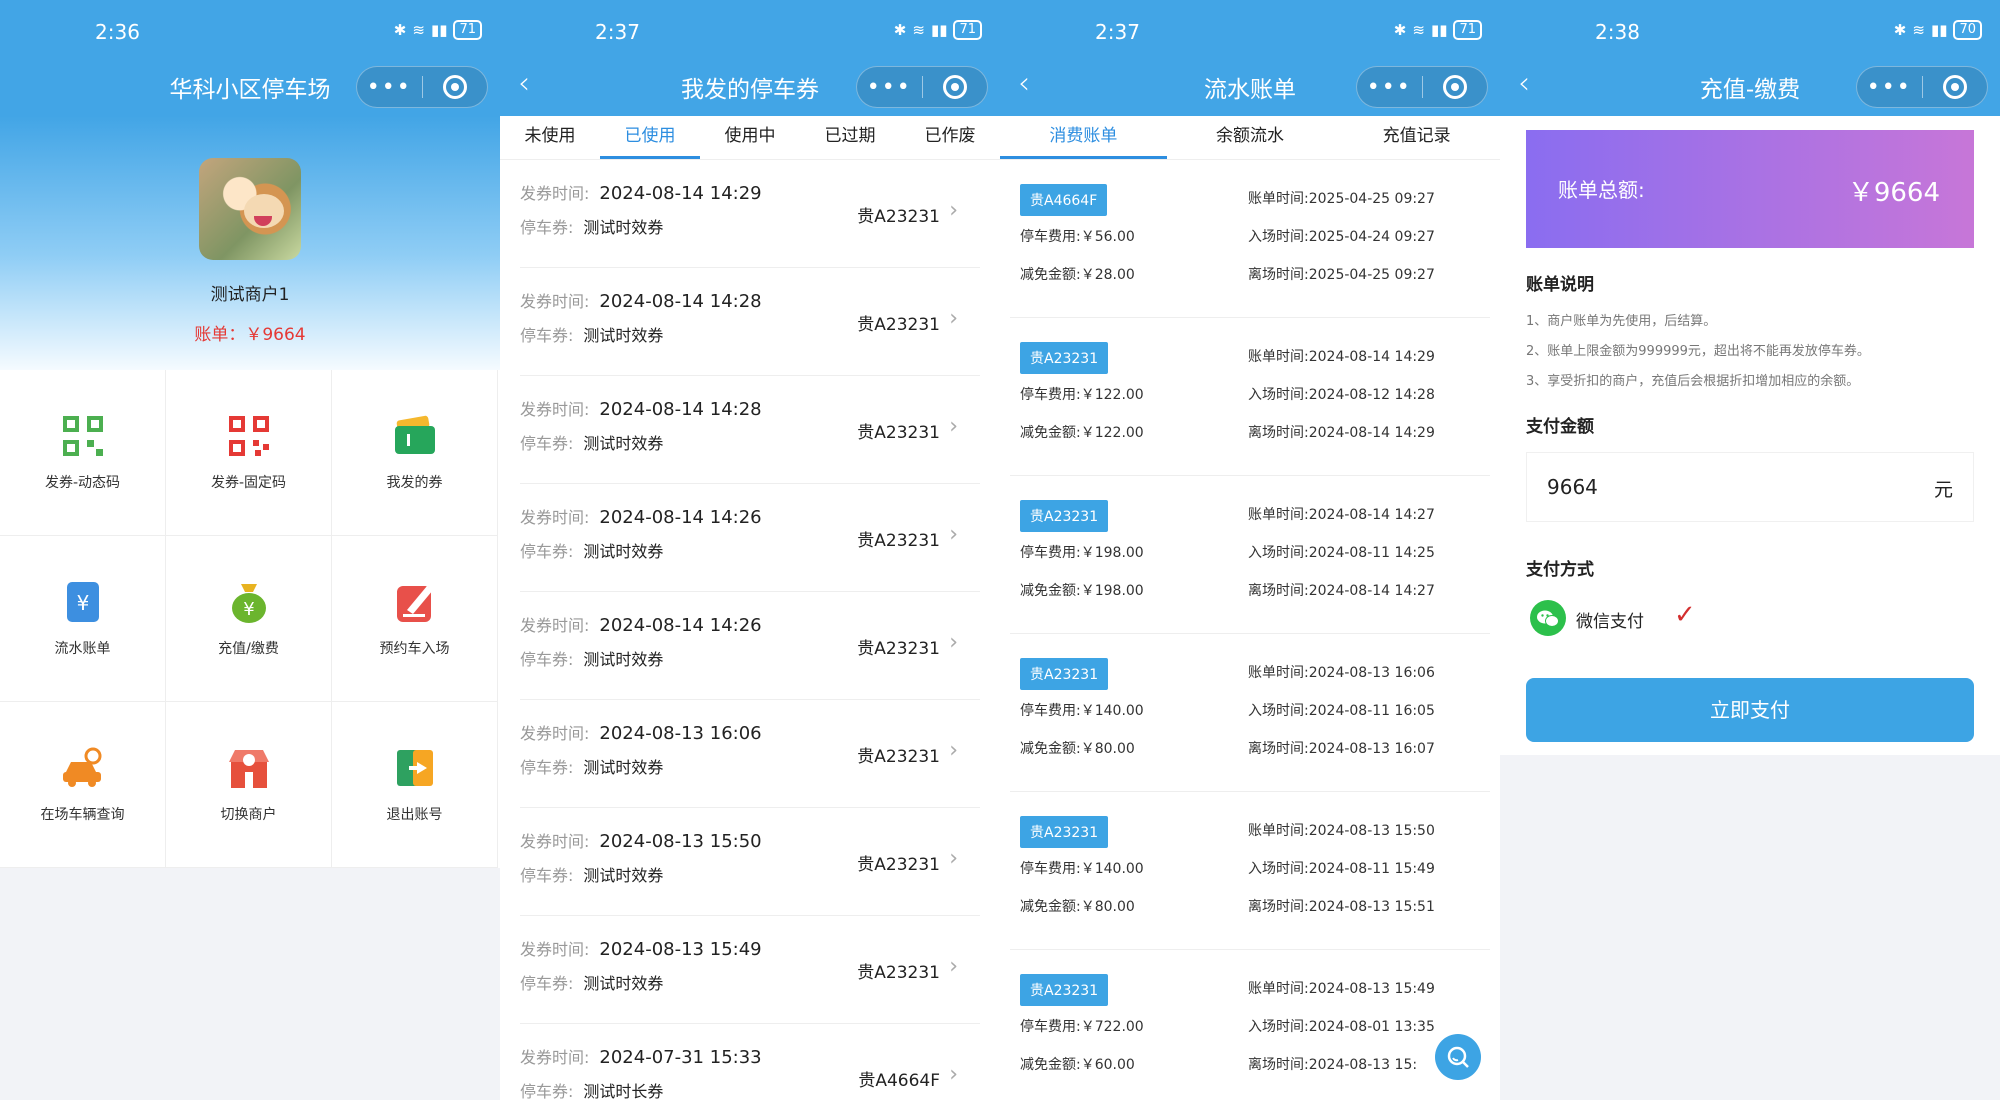  Describe the element at coordinates (415, 785) in the screenshot. I see `menu-item-logout: 退出账号` at that location.